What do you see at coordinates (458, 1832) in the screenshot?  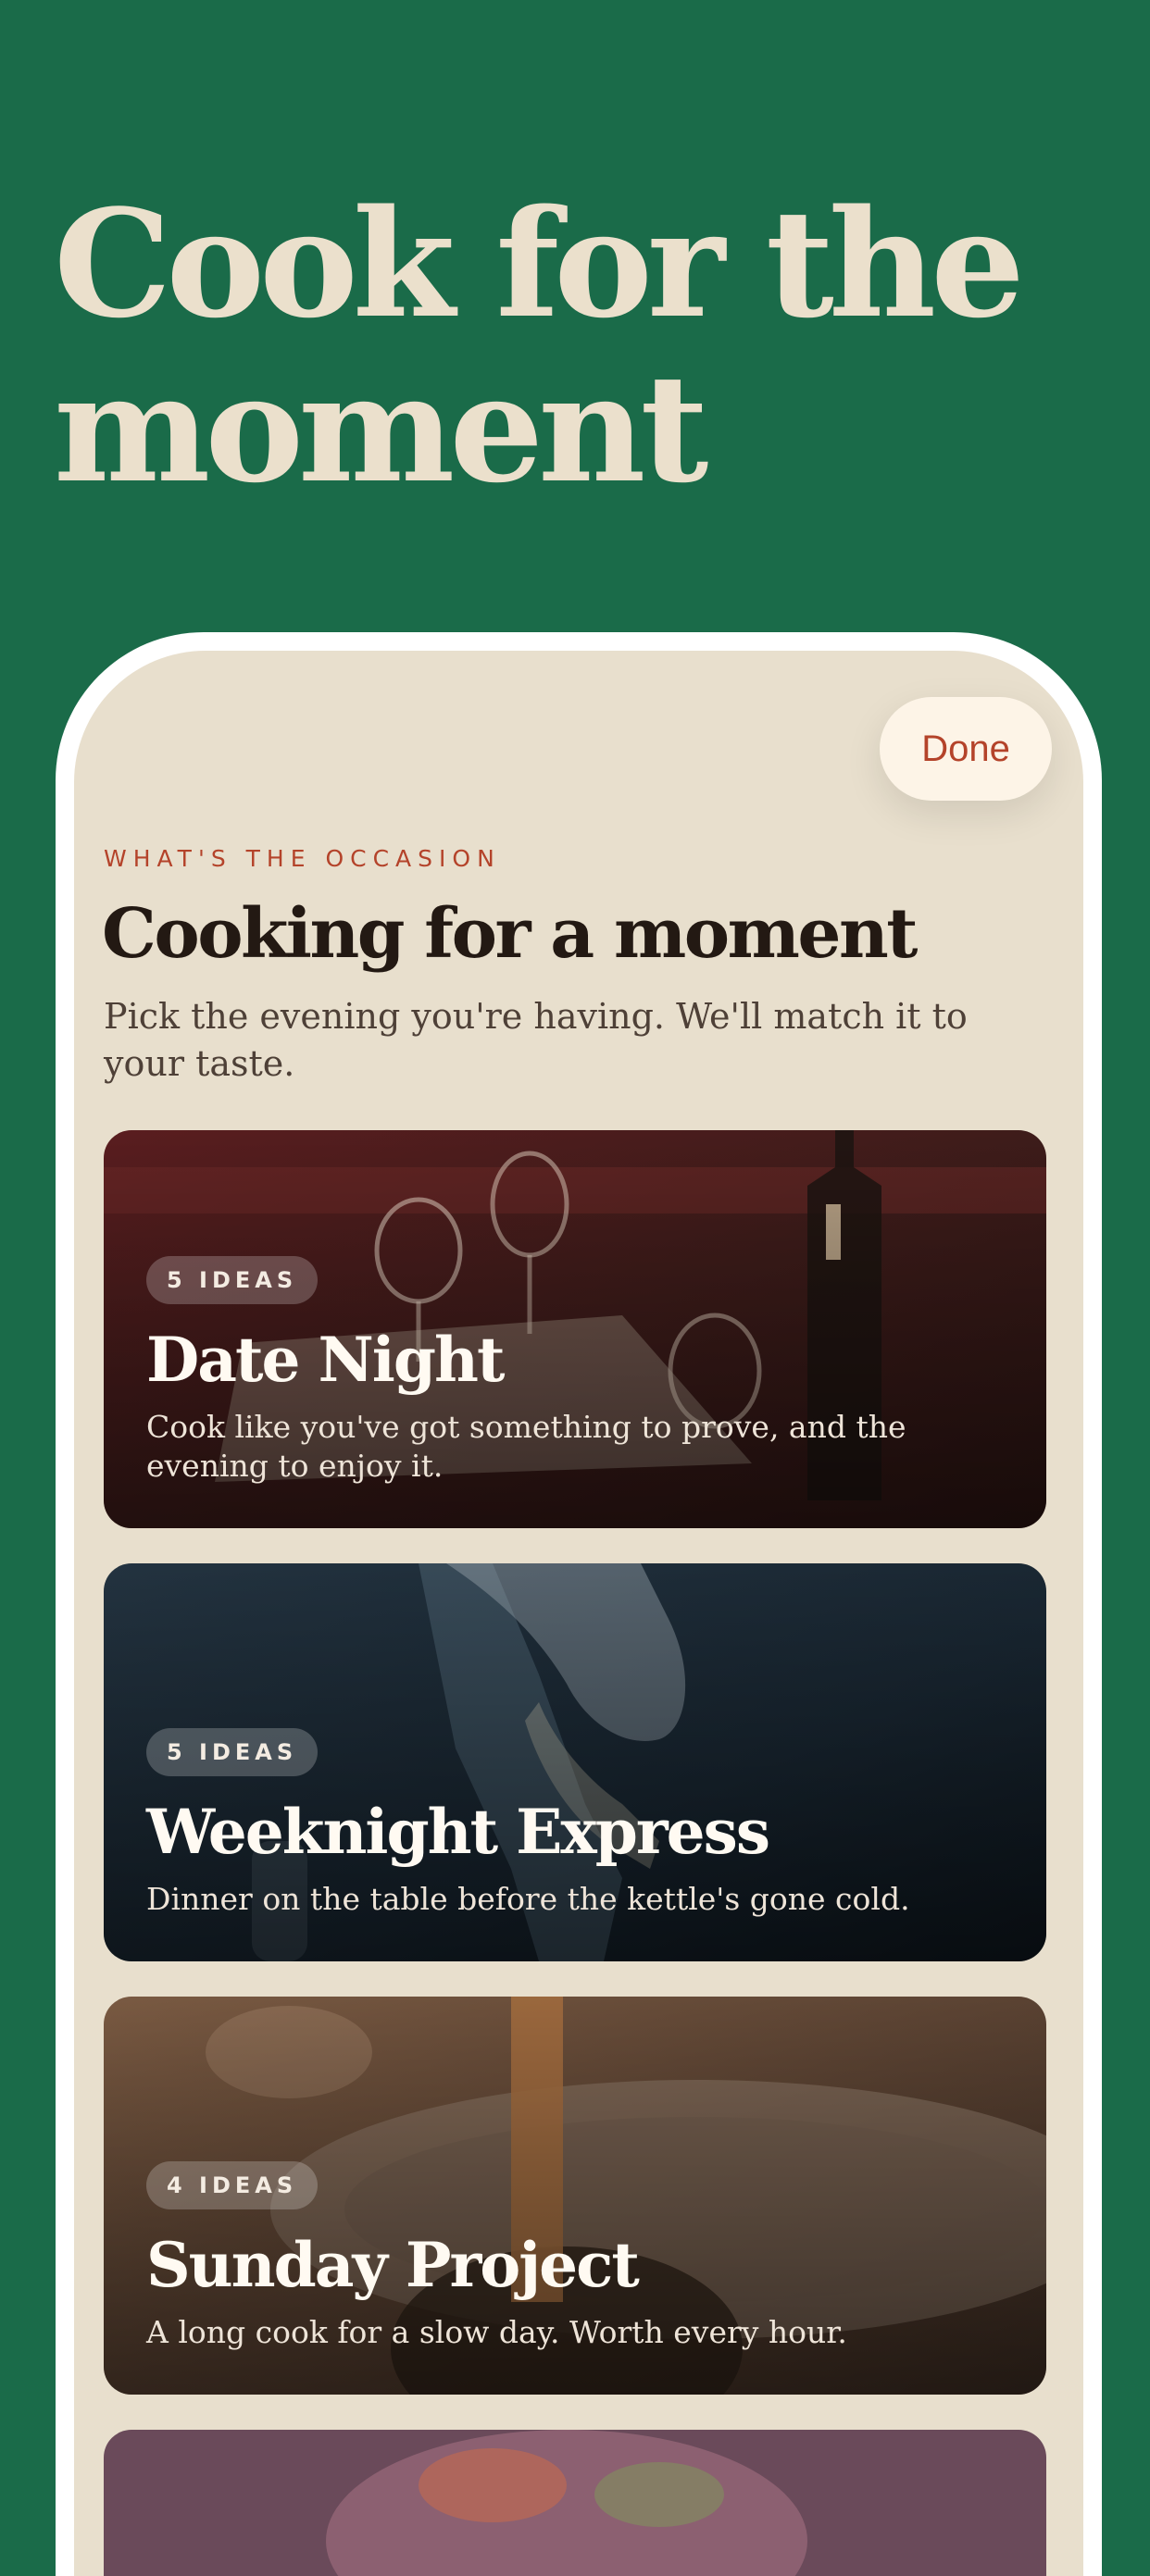 I see `card-title: Weeknight Express` at bounding box center [458, 1832].